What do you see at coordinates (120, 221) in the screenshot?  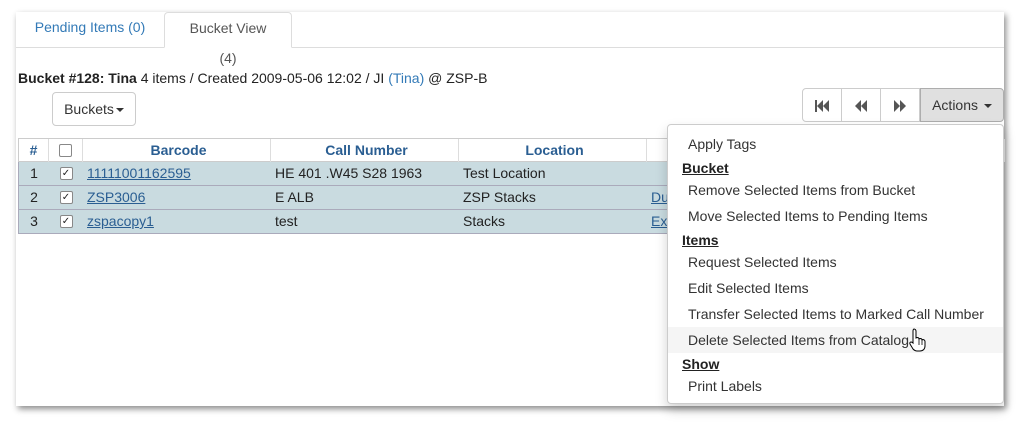 I see `barcode-link: zspacopy1` at bounding box center [120, 221].